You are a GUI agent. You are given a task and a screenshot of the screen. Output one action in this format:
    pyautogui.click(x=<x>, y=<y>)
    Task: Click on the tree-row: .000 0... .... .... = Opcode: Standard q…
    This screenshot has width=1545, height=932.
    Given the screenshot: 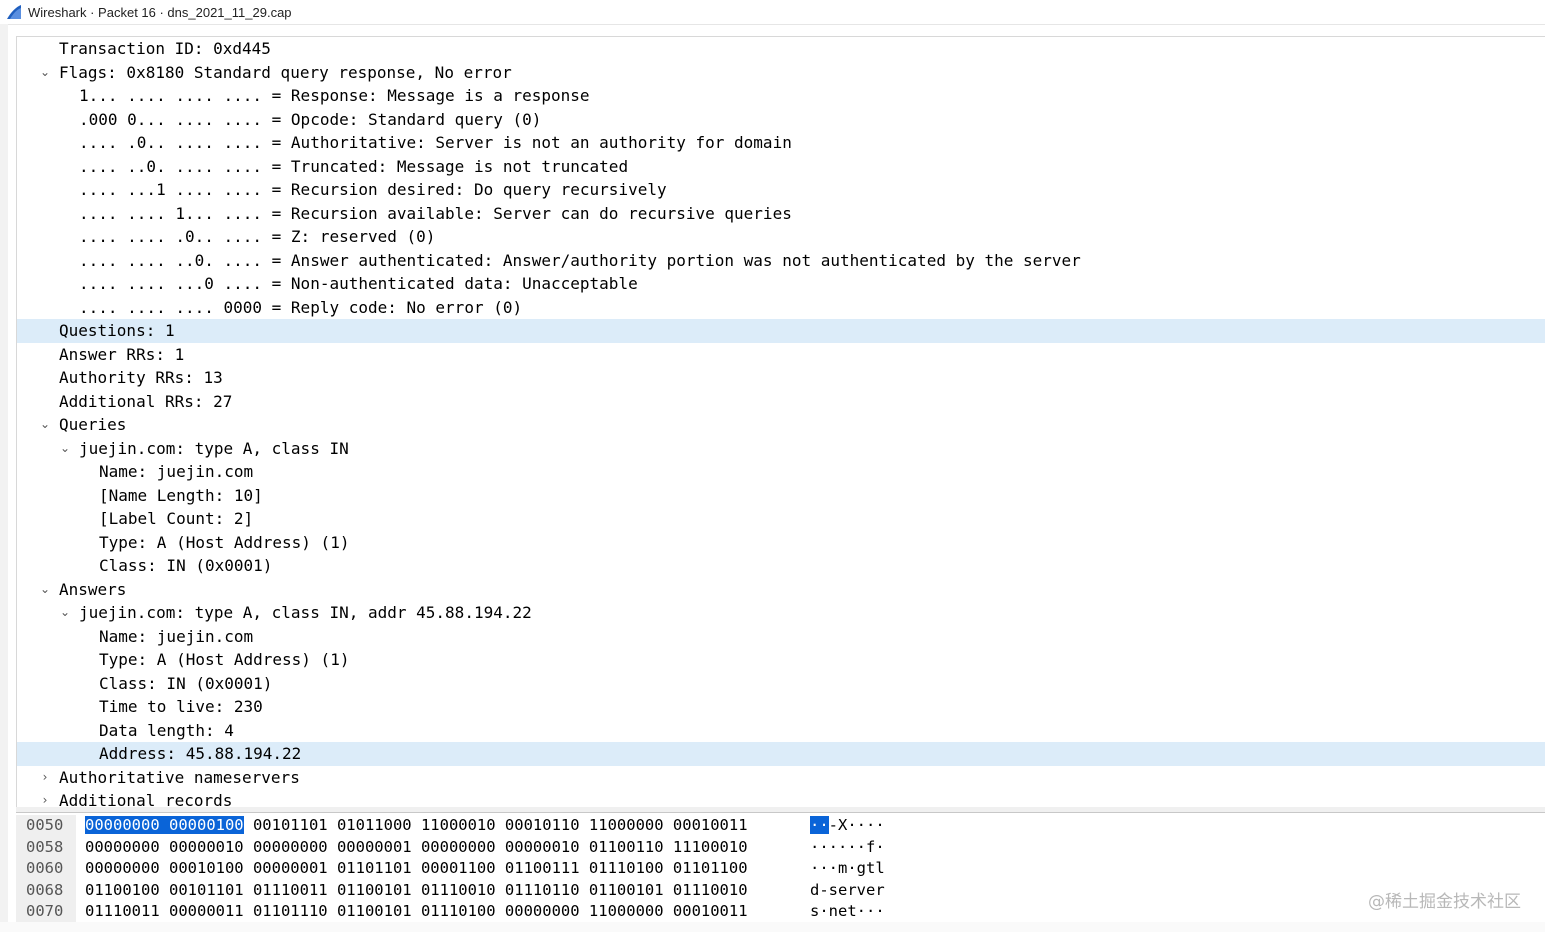 What is the action you would take?
    pyautogui.click(x=781, y=120)
    